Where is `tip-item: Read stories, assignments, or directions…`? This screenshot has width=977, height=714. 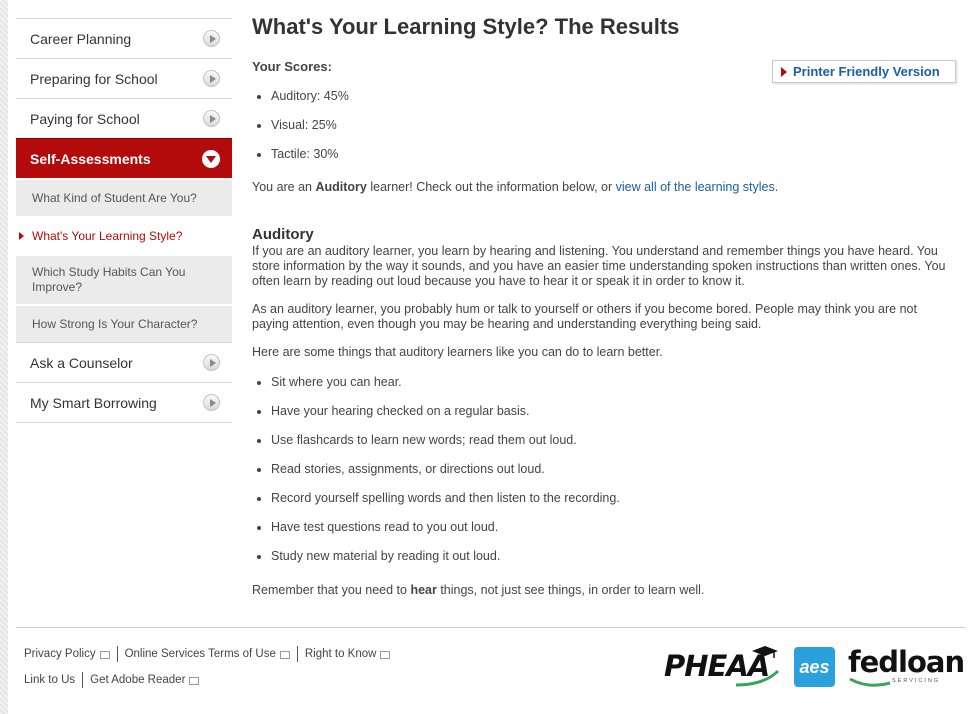
tip-item: Read stories, assignments, or directions… is located at coordinates (614, 472).